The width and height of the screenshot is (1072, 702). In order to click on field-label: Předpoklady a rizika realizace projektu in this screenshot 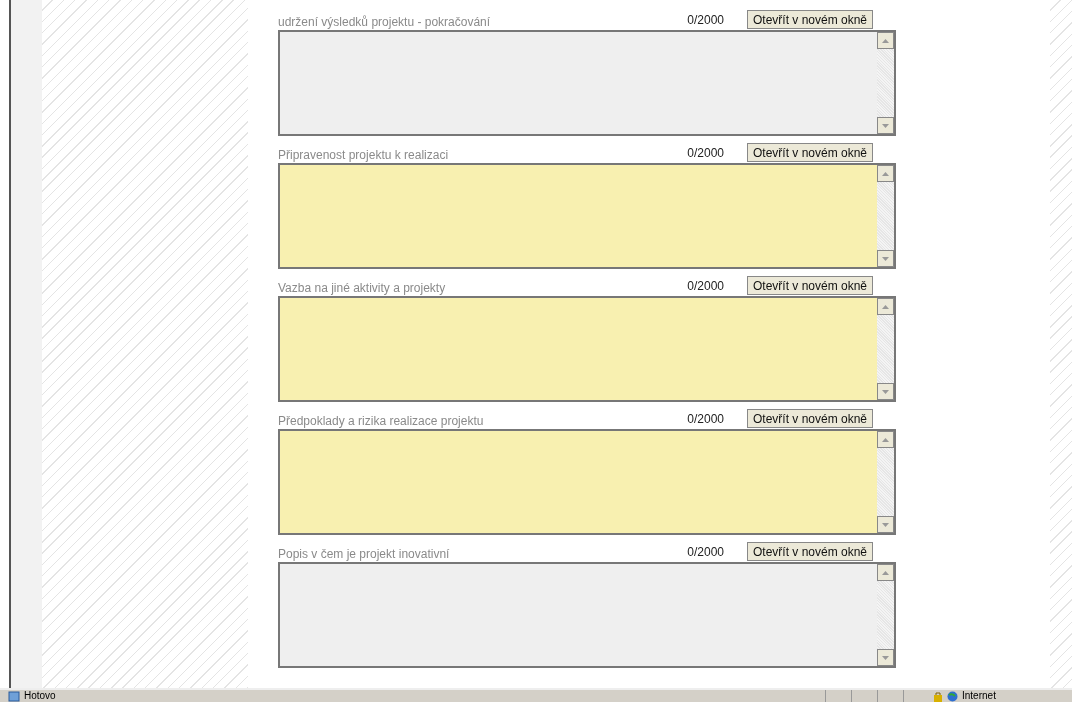, I will do `click(381, 422)`.